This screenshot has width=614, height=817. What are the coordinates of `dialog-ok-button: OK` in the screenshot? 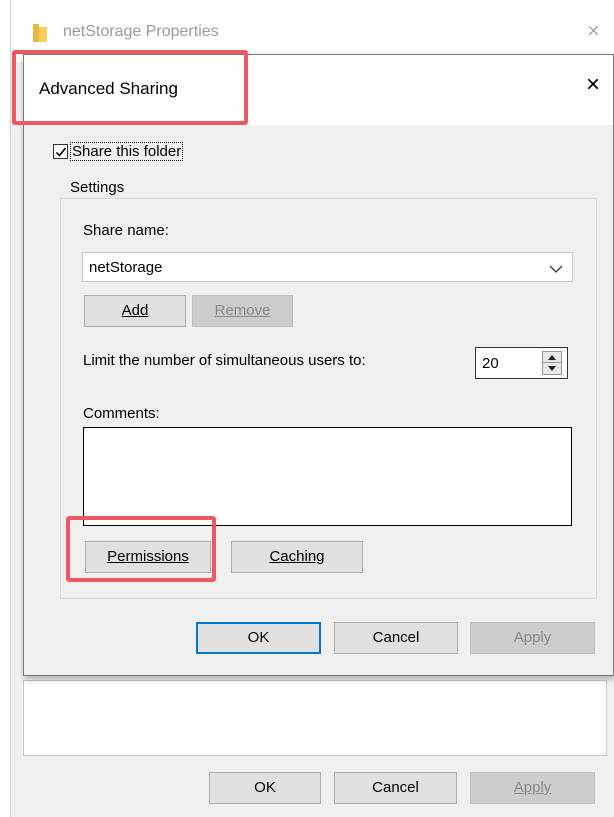 It's located at (258, 638).